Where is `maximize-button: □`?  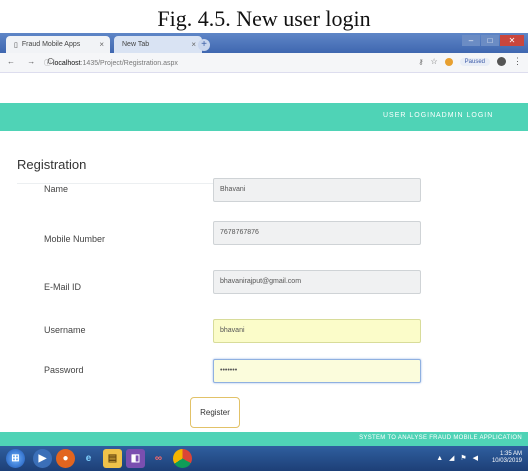
maximize-button: □ is located at coordinates (490, 40).